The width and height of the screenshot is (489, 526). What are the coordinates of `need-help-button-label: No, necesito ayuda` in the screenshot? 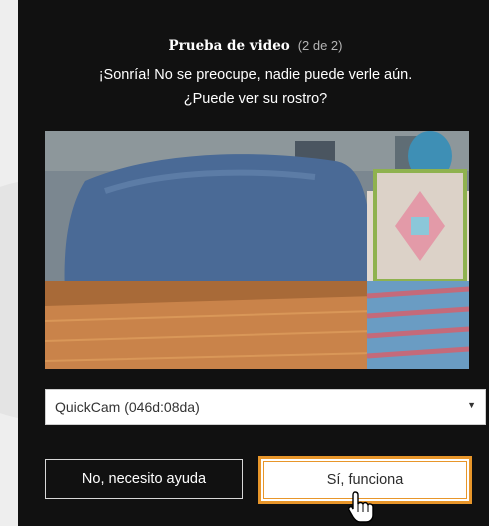 It's located at (144, 479).